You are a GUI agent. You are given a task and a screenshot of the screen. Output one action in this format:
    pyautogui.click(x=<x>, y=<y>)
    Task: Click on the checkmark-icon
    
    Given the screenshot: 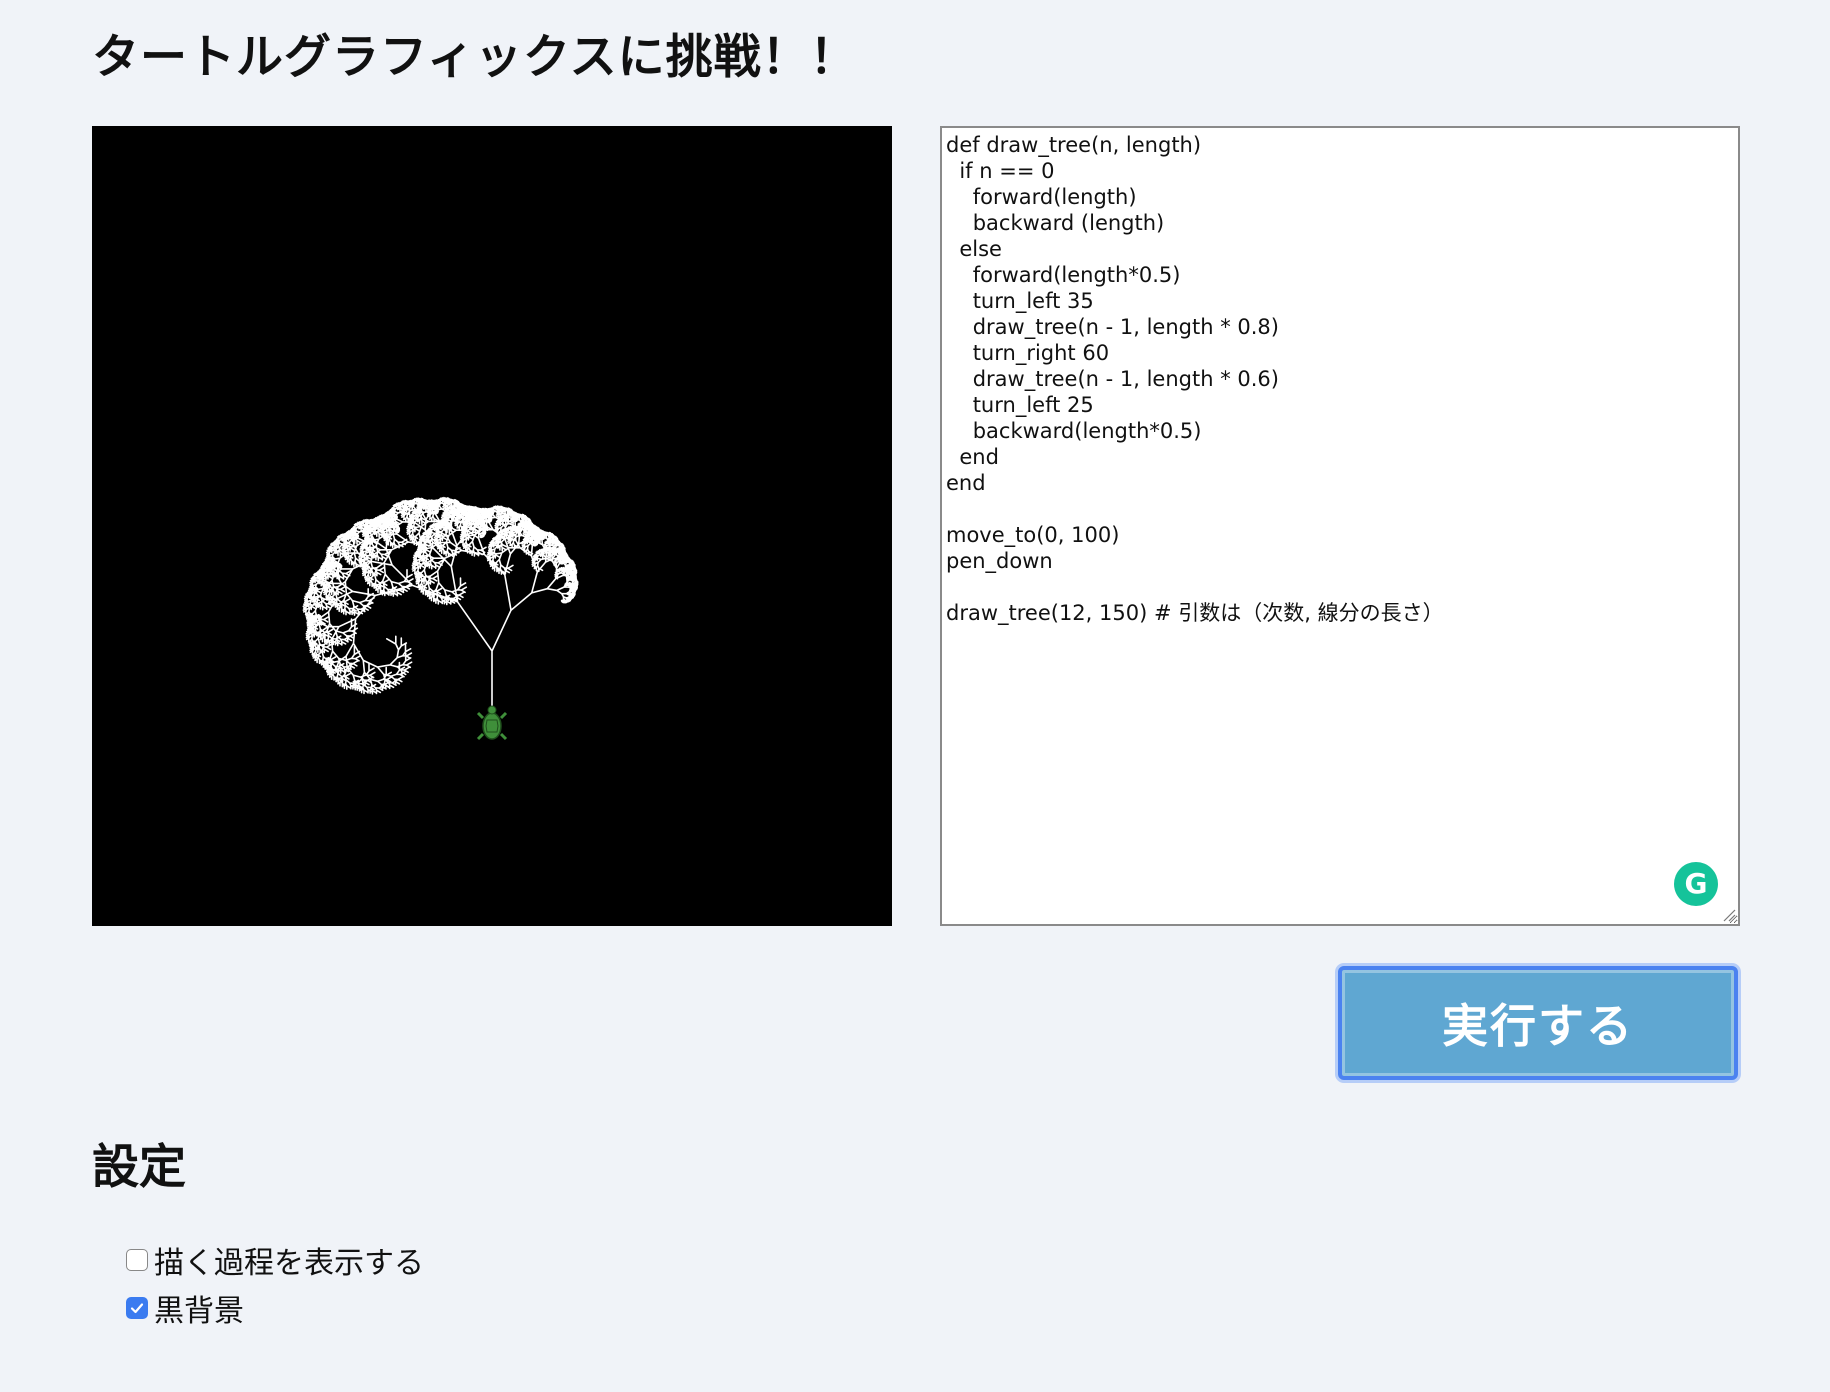 What is the action you would take?
    pyautogui.click(x=137, y=1308)
    